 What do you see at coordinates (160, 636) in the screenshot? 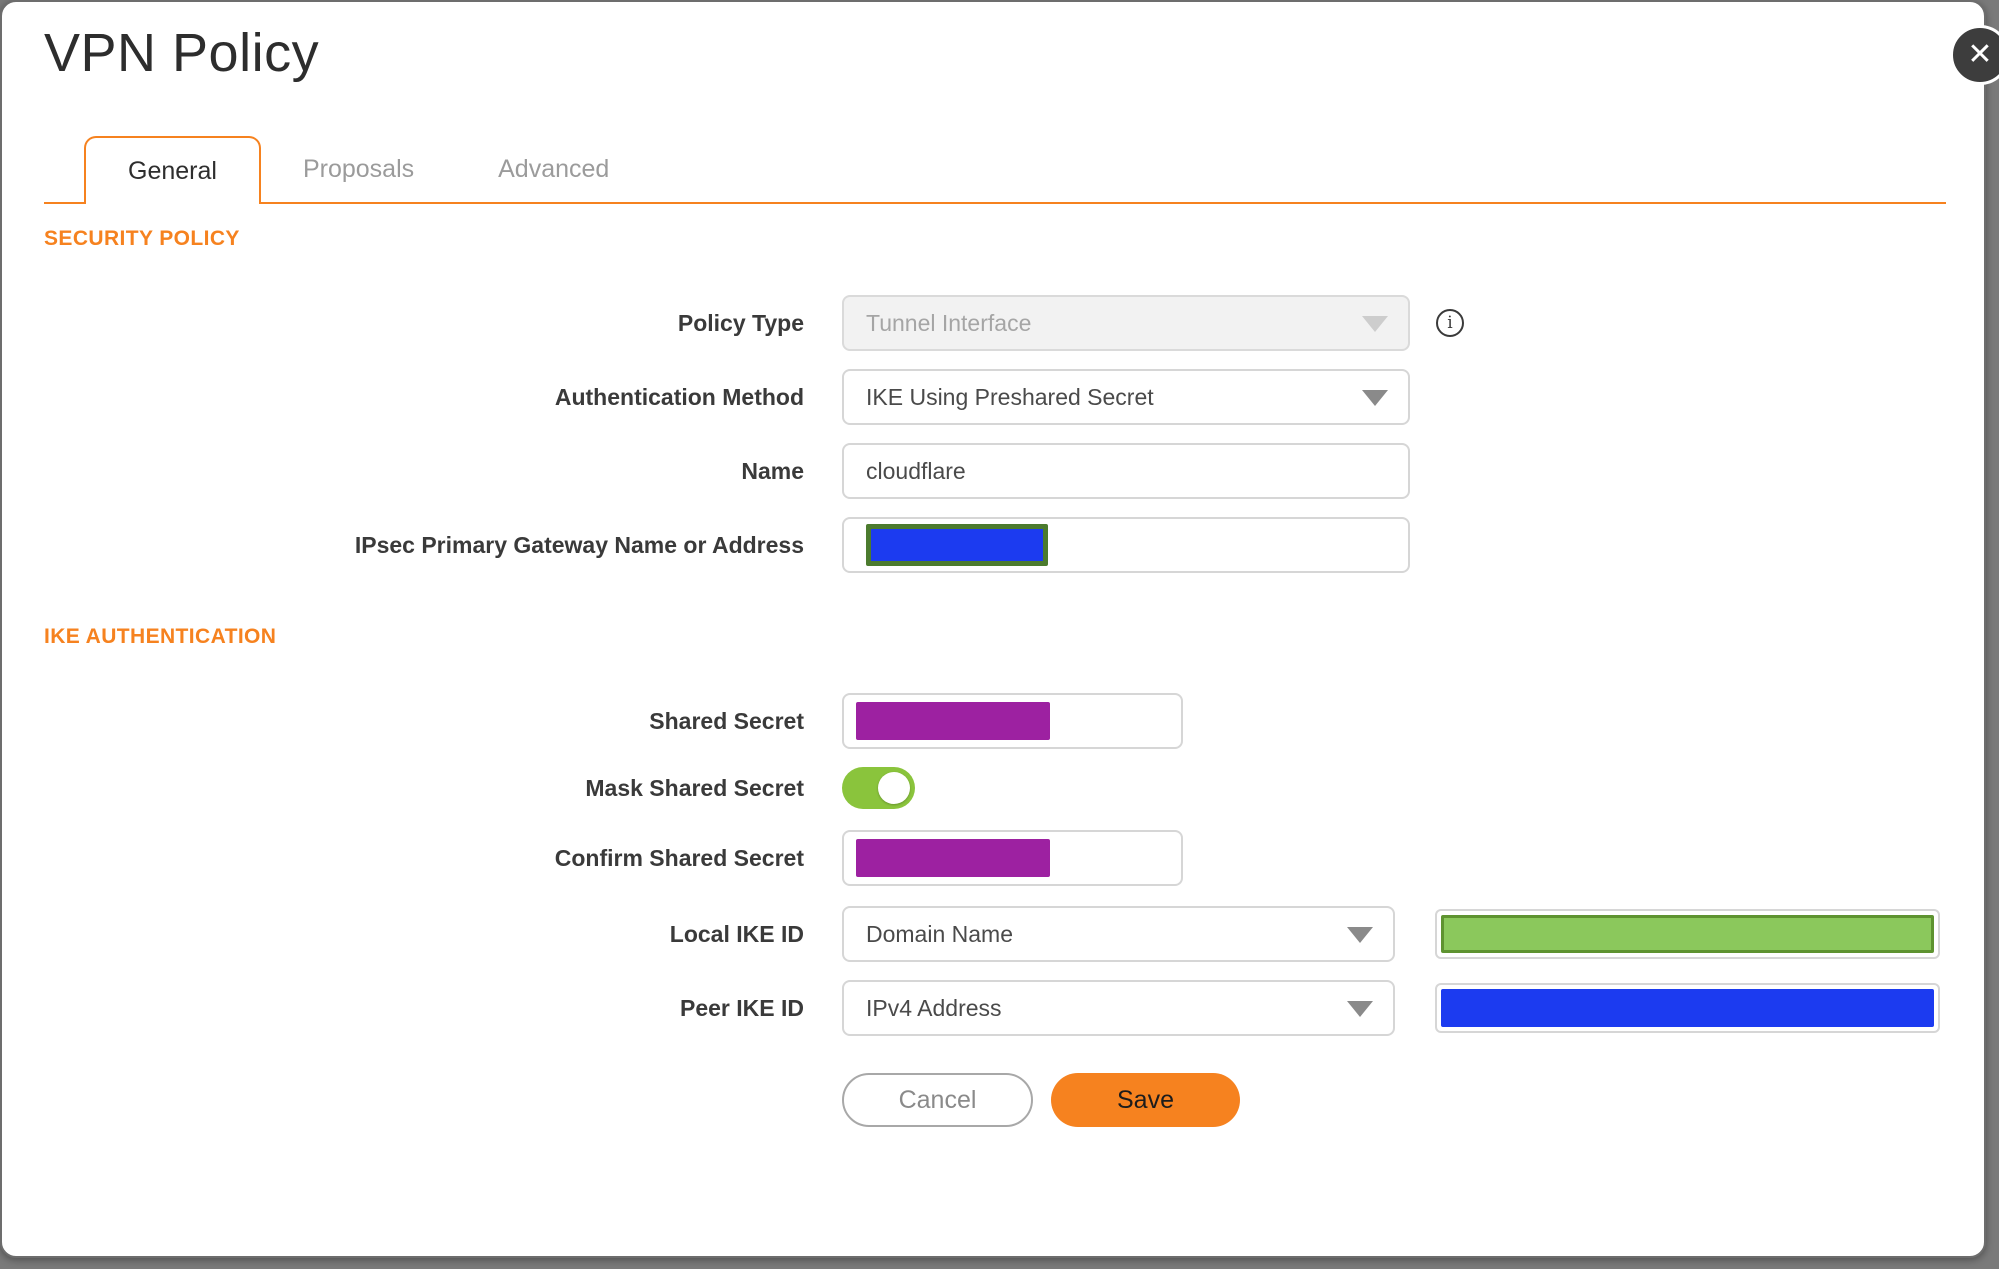
I see `section-heading-ike-authentication: IKE AUTHENTICATION` at bounding box center [160, 636].